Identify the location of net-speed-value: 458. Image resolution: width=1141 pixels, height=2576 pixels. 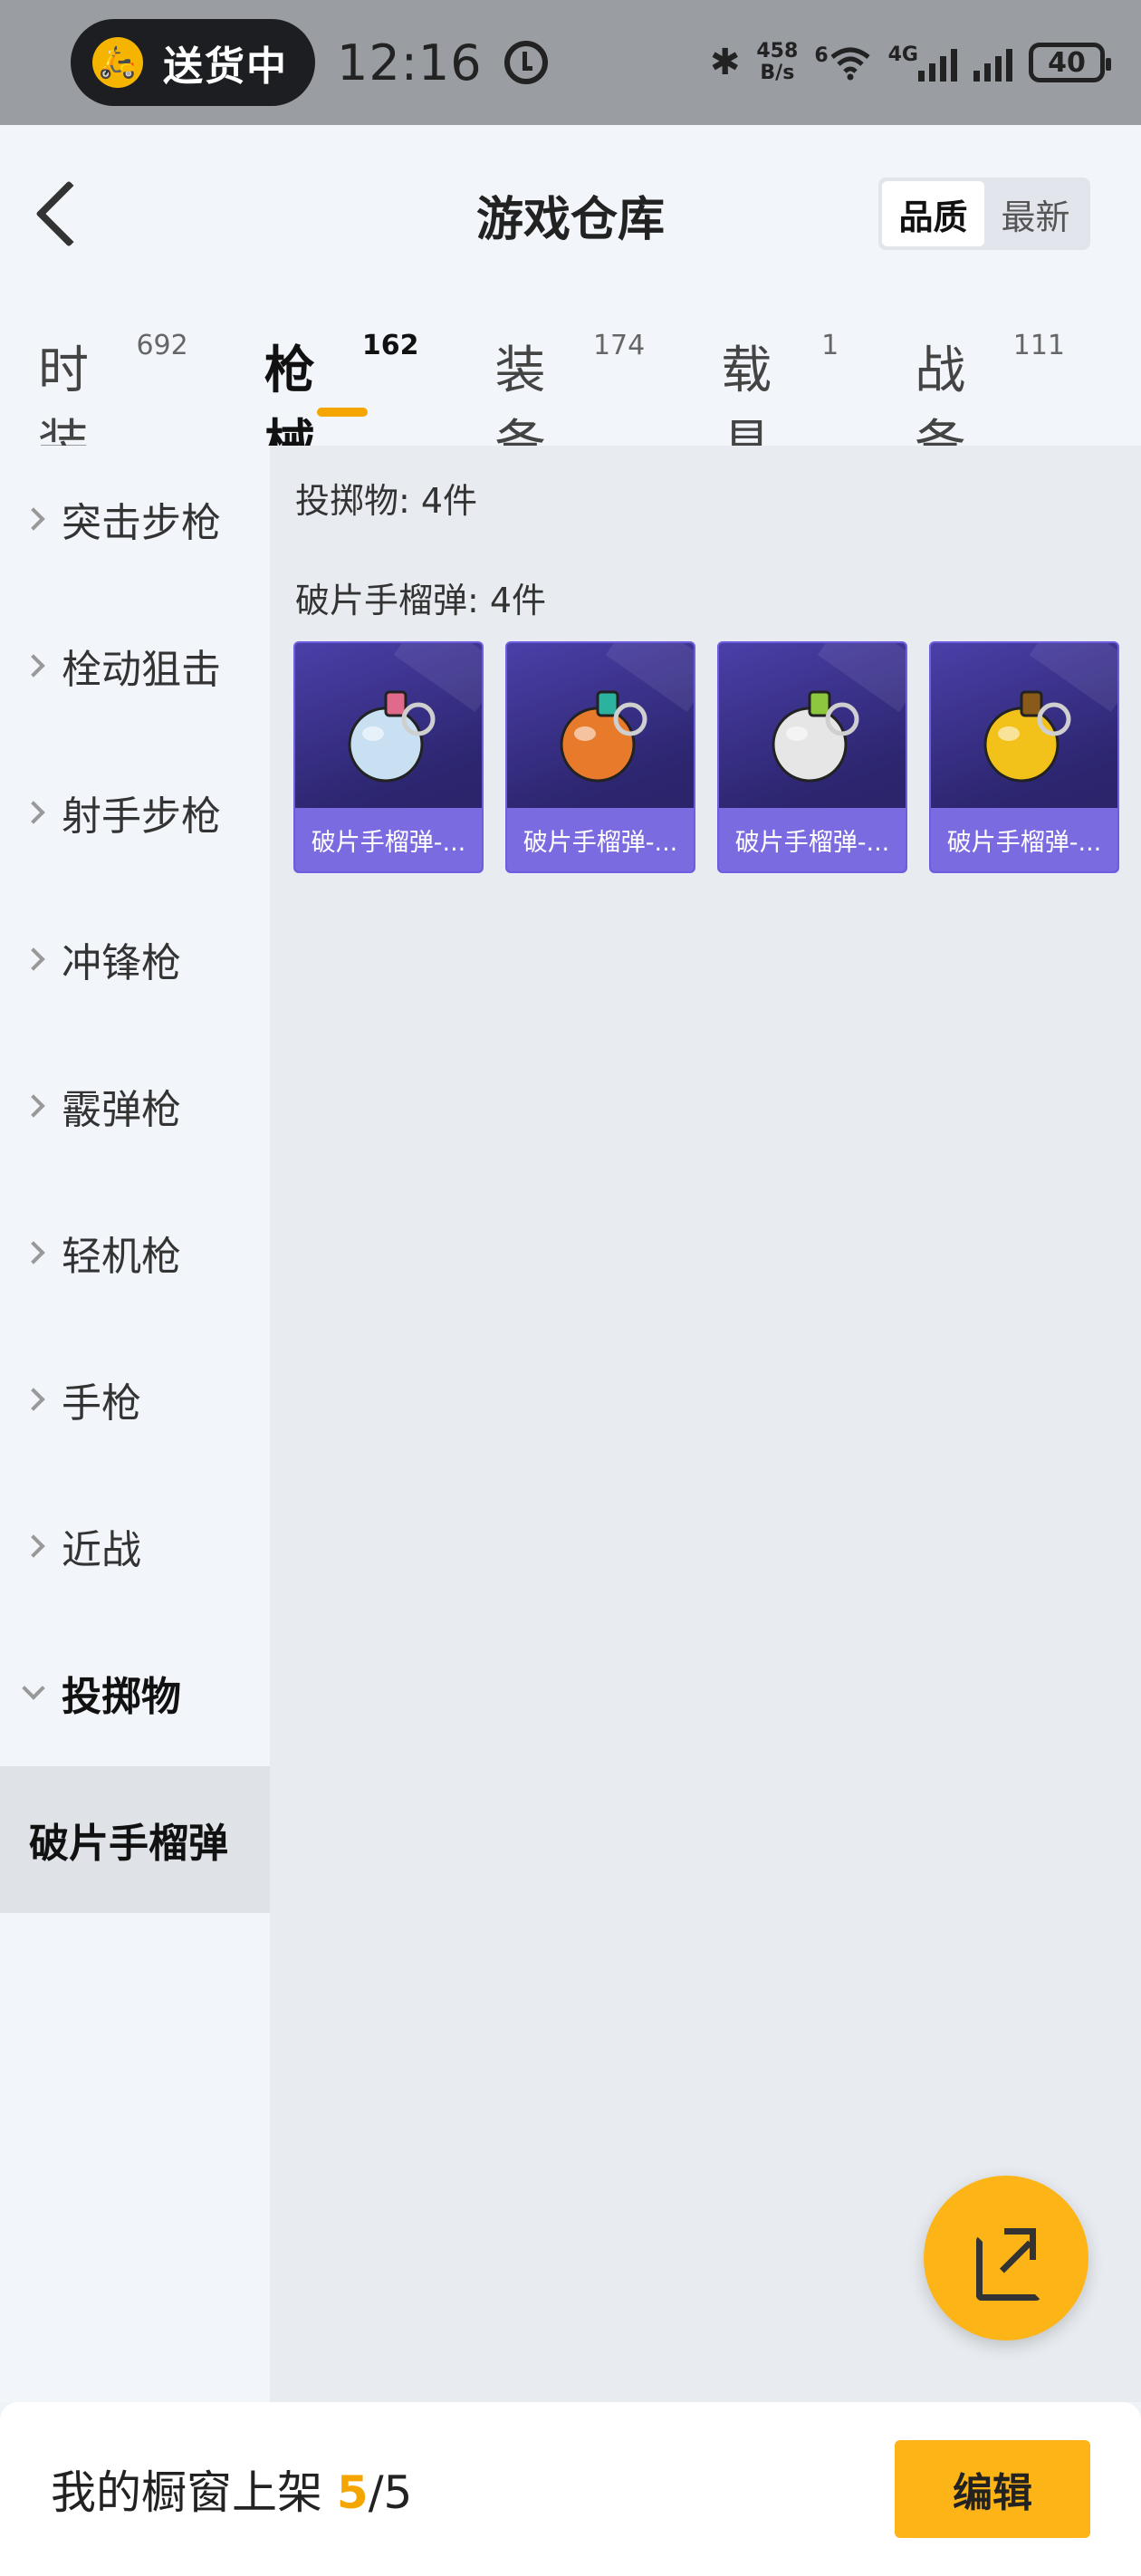
(778, 51).